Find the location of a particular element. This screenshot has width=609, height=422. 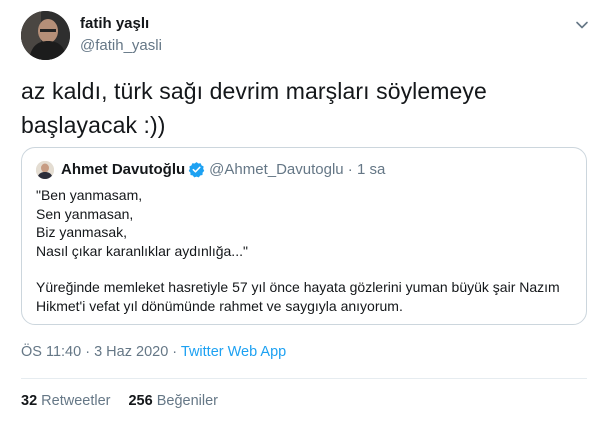

quoted-handle: @Ahmet_Davutoglu is located at coordinates (276, 169).